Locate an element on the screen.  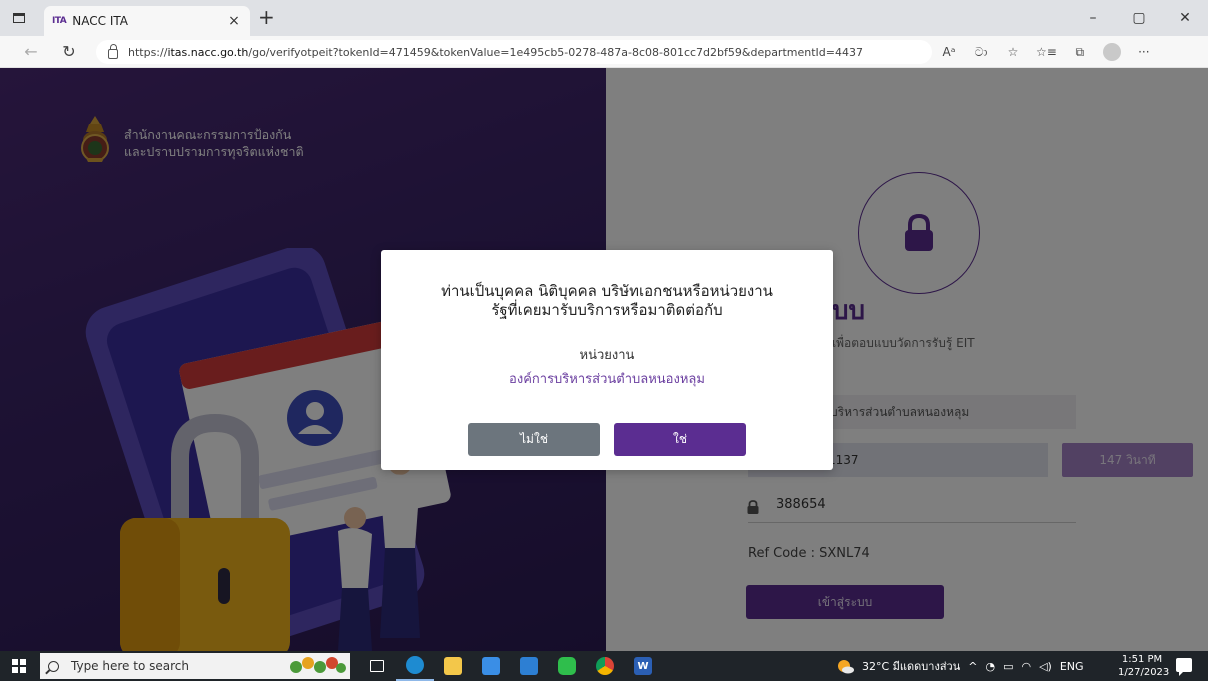
new-tab-icon: + is located at coordinates (266, 17).